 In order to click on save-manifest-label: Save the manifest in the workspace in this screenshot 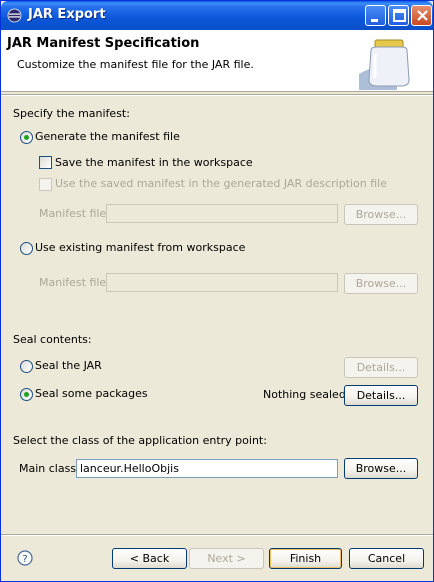, I will do `click(154, 162)`.